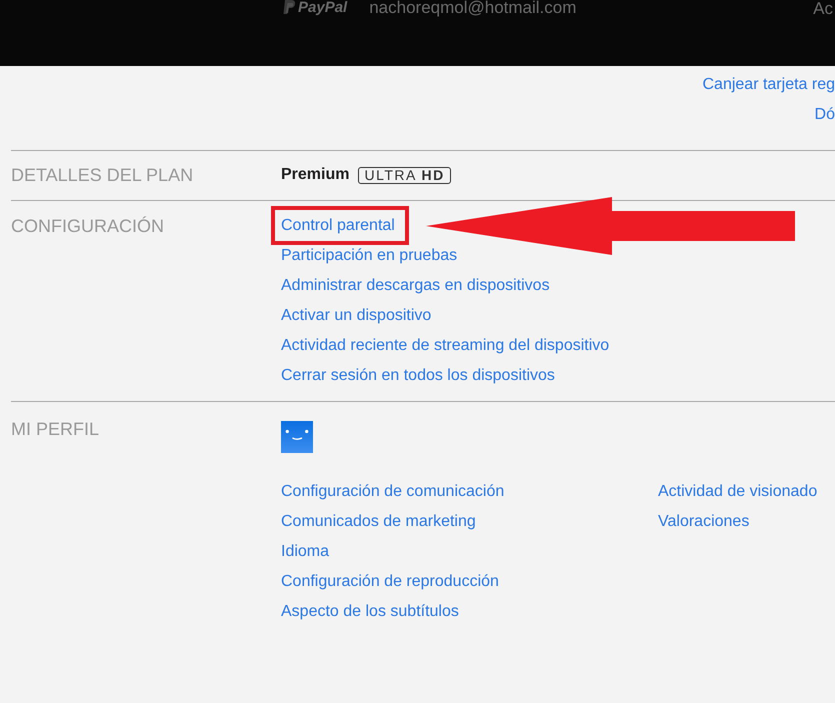 The height and width of the screenshot is (703, 835). Describe the element at coordinates (297, 437) in the screenshot. I see `smiley-avatar-icon` at that location.